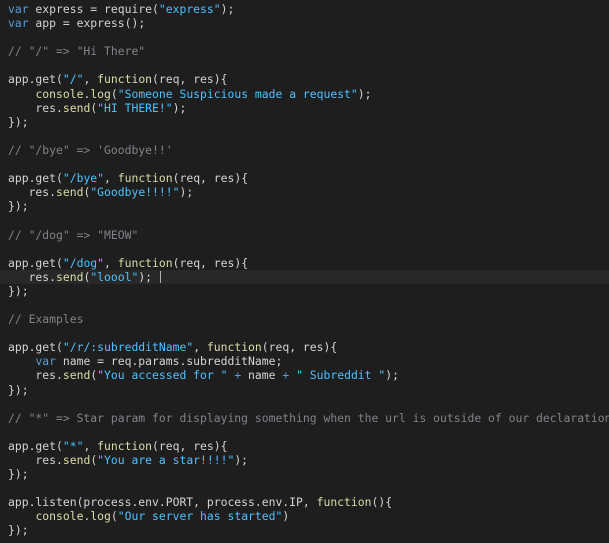 Image resolution: width=609 pixels, height=543 pixels. What do you see at coordinates (308, 9) in the screenshot?
I see `code-line: var express = require("express");` at bounding box center [308, 9].